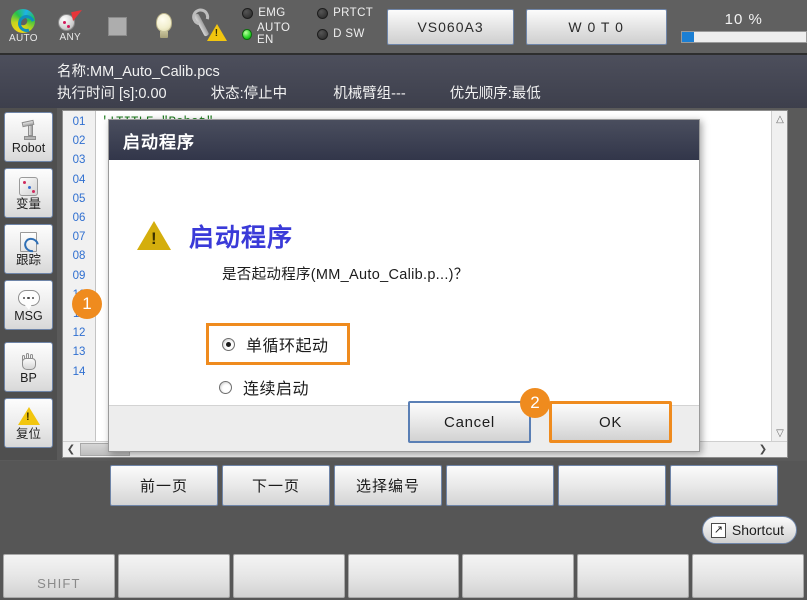  I want to click on auto-mode-icon: AUTO, so click(23, 27).